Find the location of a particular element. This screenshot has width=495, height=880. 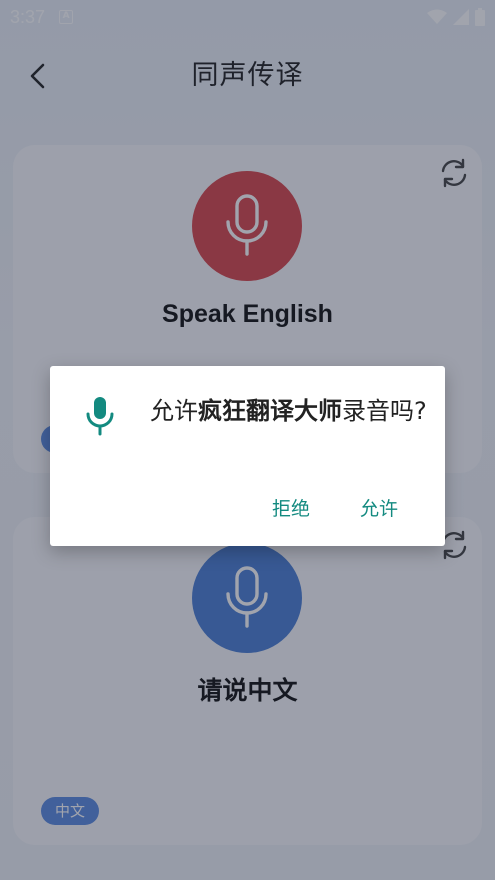

allow-button: 允许 is located at coordinates (379, 507).